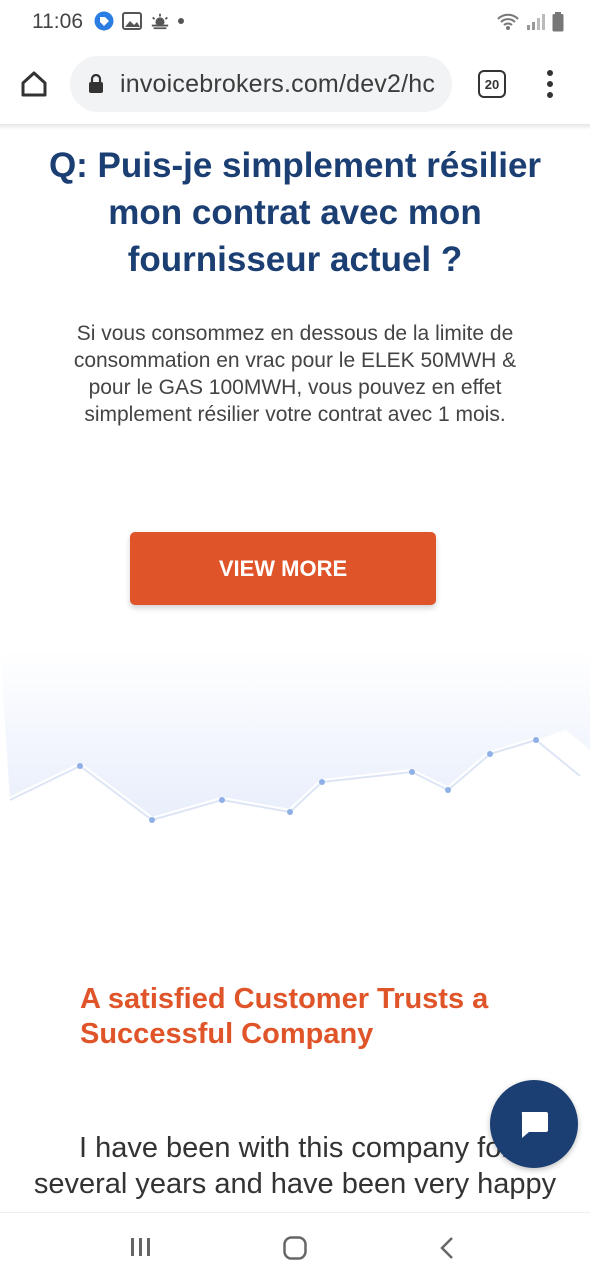  I want to click on system-navigation-bar, so click(295, 1246).